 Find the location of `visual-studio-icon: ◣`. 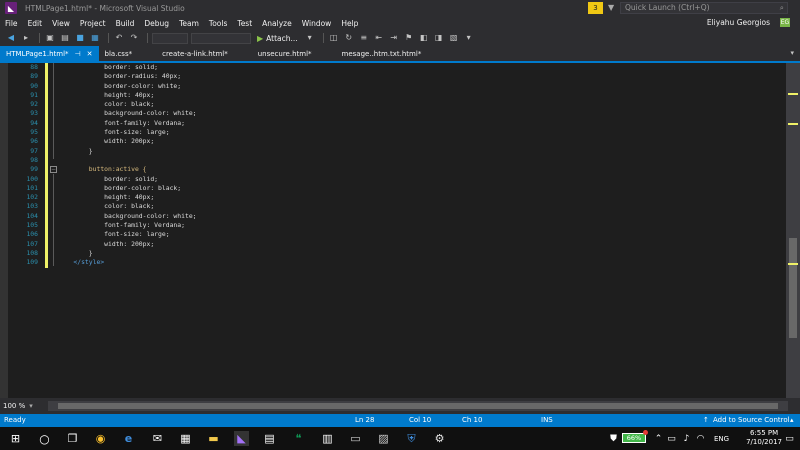

visual-studio-icon: ◣ is located at coordinates (241, 438).